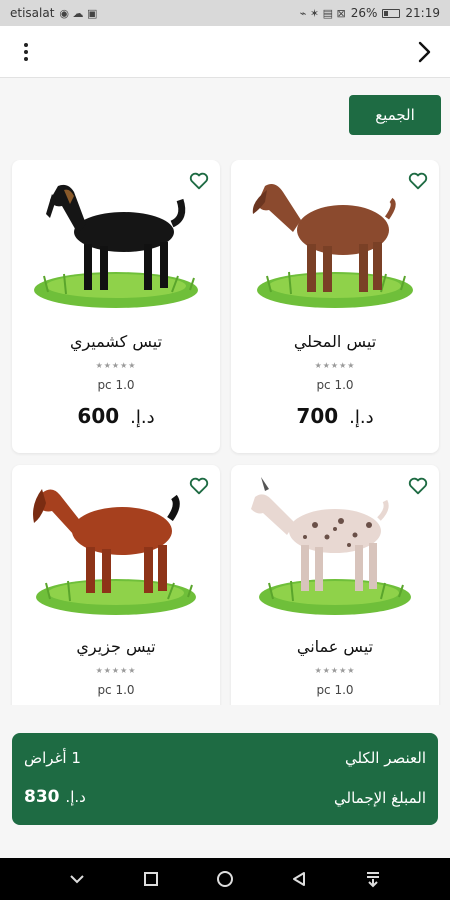 This screenshot has height=900, width=450. What do you see at coordinates (317, 416) in the screenshot?
I see `price-value: 700` at bounding box center [317, 416].